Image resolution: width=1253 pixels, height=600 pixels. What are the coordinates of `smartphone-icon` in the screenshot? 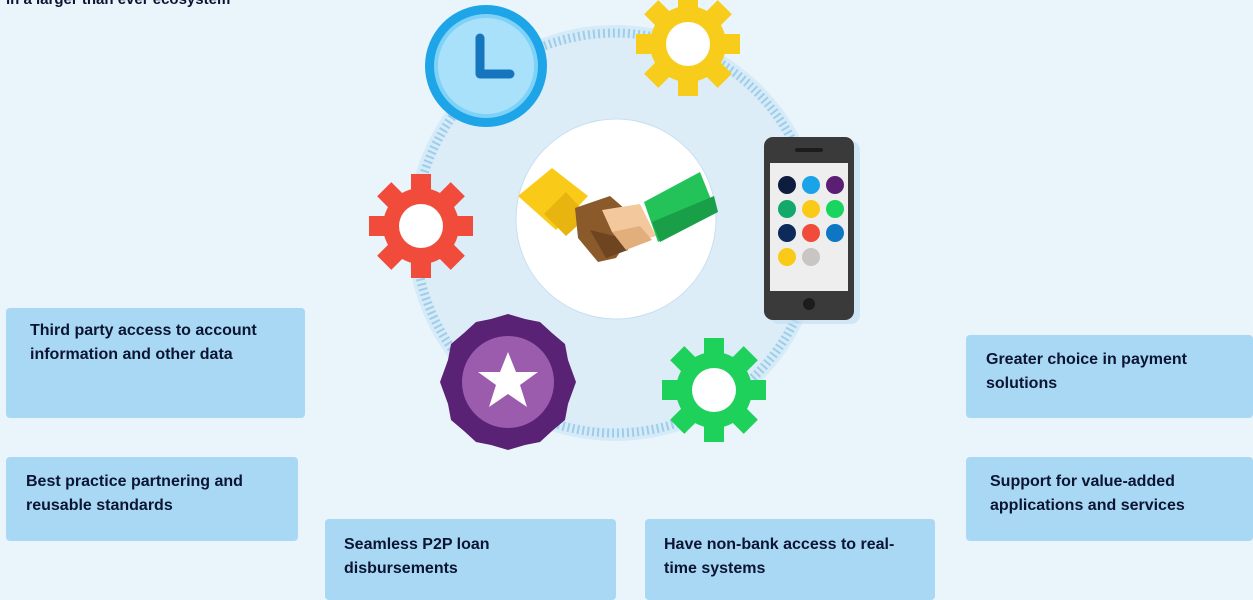 It's located at (812, 230).